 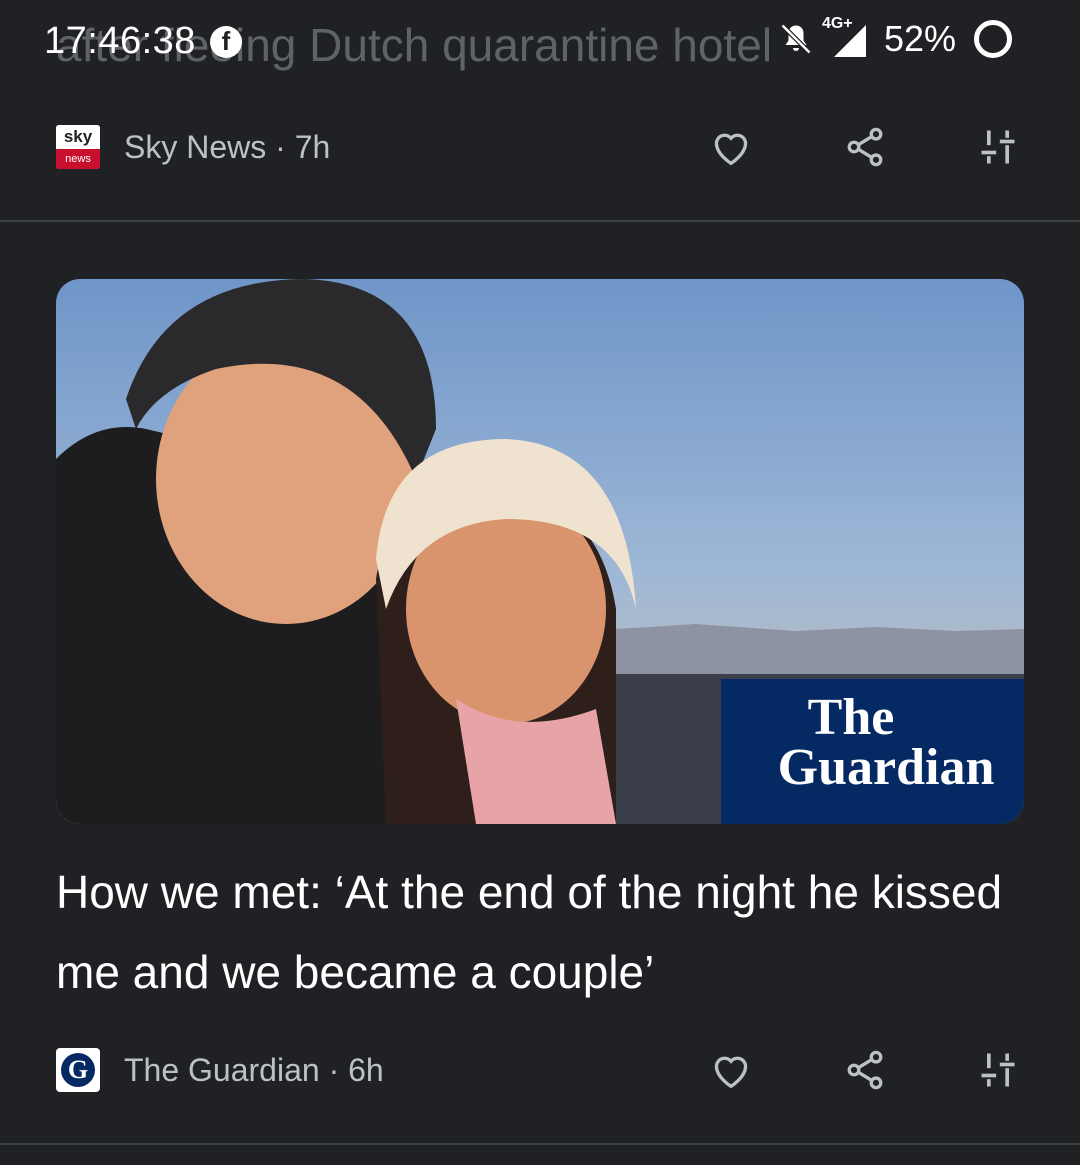 I want to click on battery-icon, so click(x=993, y=39).